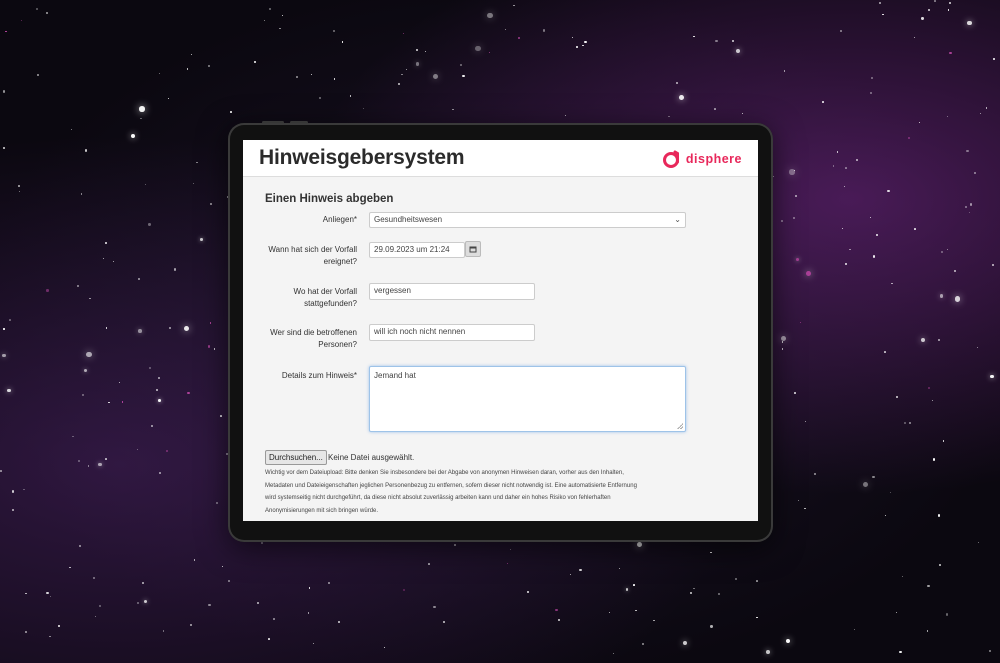 This screenshot has width=1000, height=663. I want to click on brand-logo: disphere, so click(702, 159).